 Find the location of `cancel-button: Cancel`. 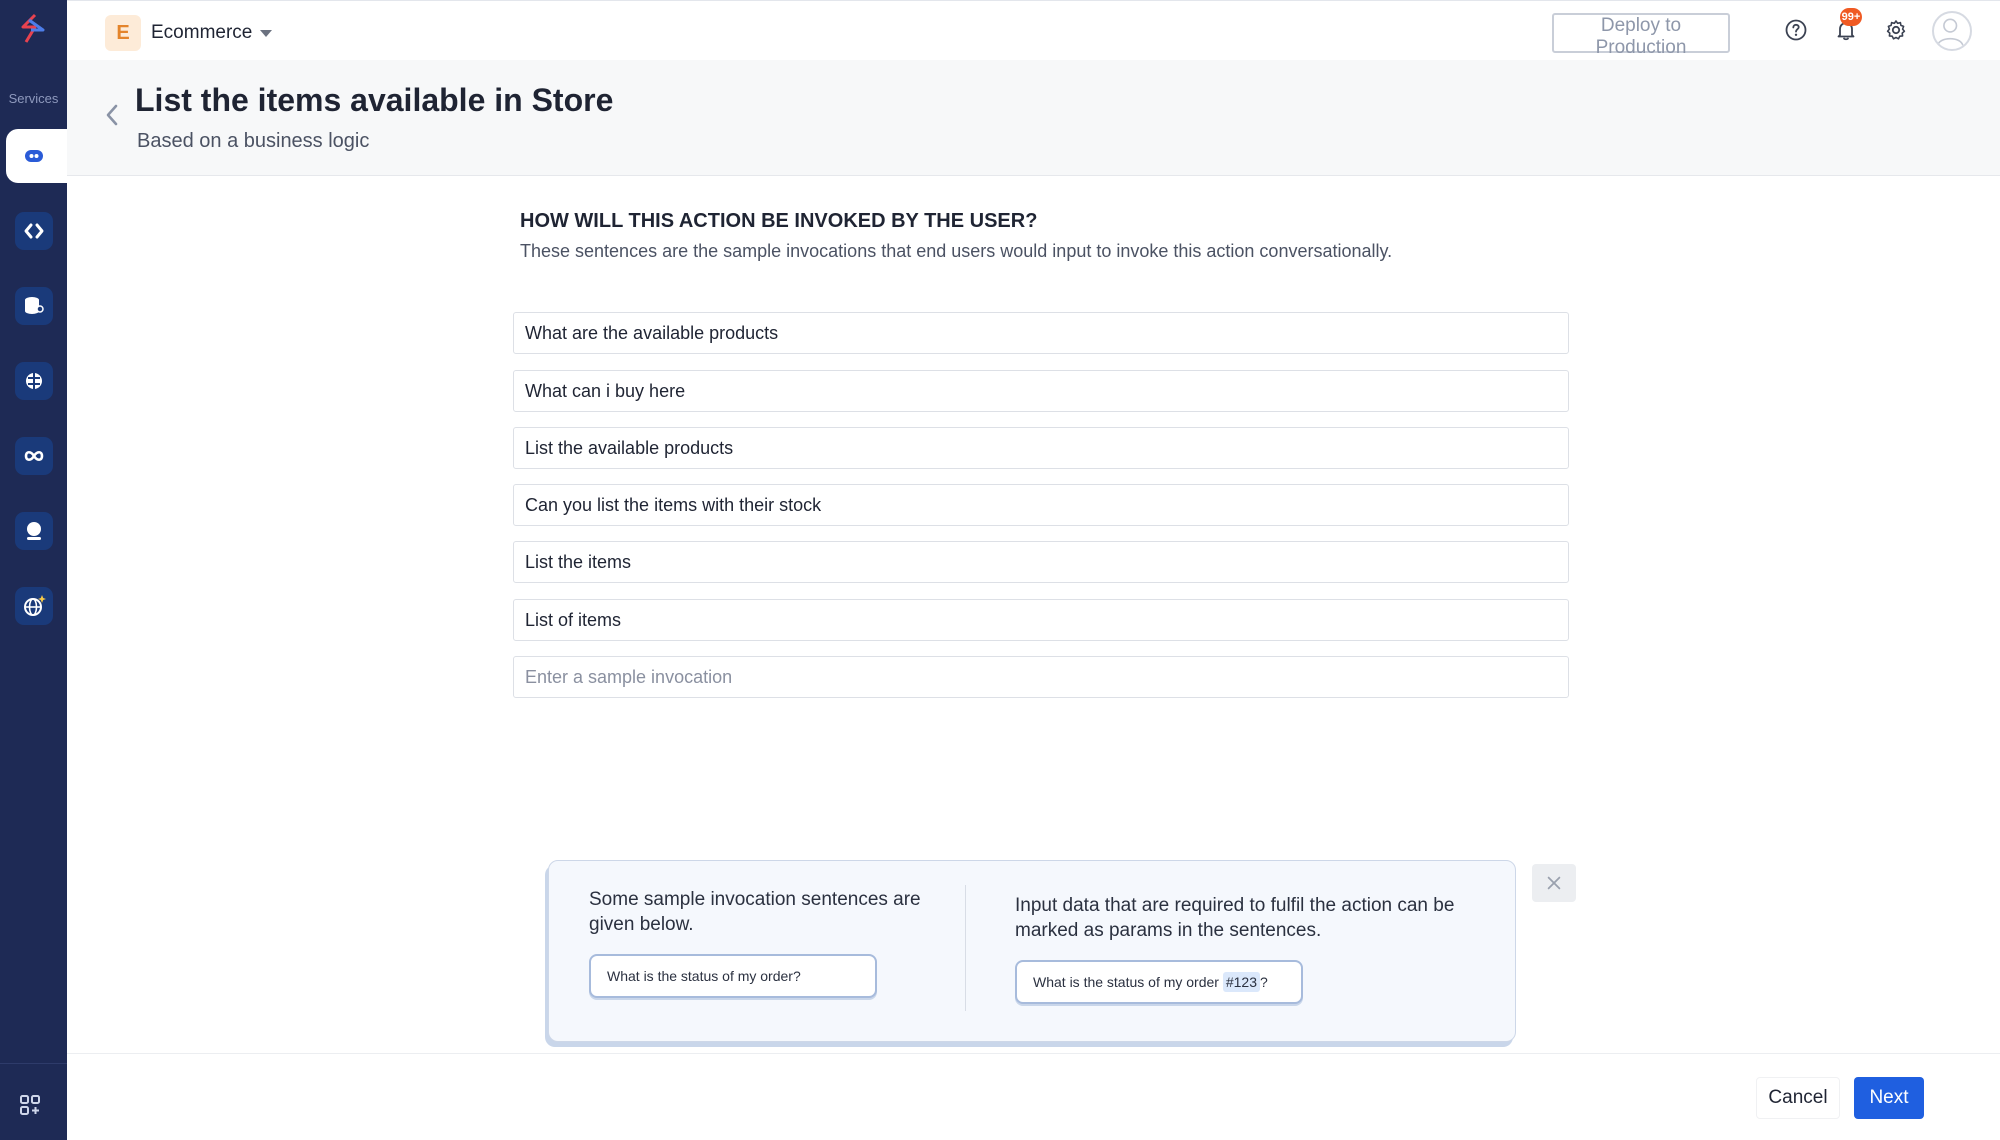

cancel-button: Cancel is located at coordinates (1798, 1098).